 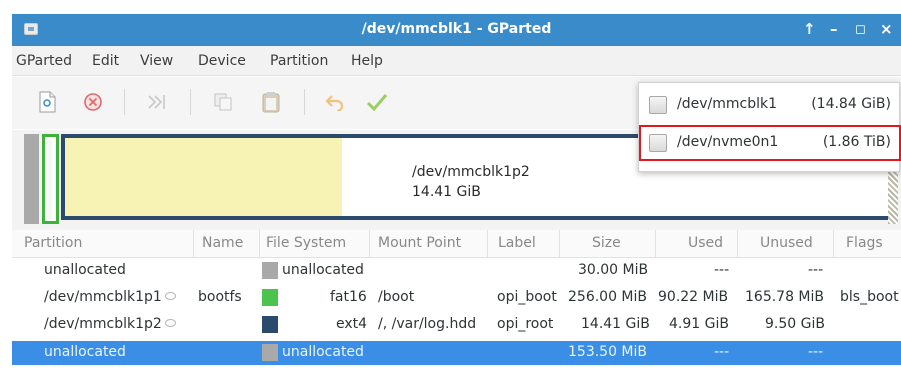 I want to click on cell-size: 256.00 MiB, so click(x=608, y=297).